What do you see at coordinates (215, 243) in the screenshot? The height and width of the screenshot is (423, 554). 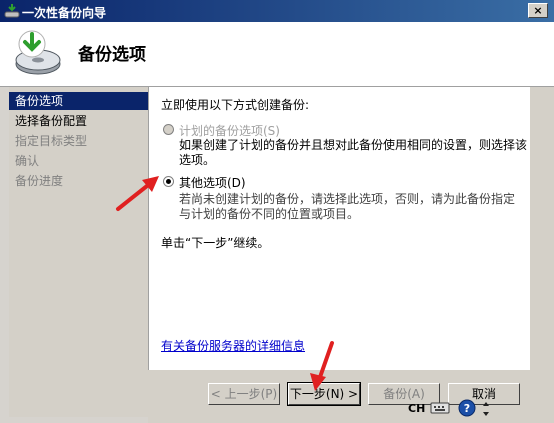 I see `continue-hint: 单击“下一步”继续。` at bounding box center [215, 243].